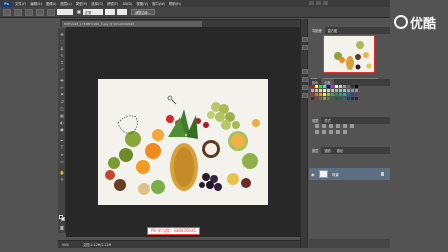 The image size is (448, 252). I want to click on close-button, so click(325, 3).